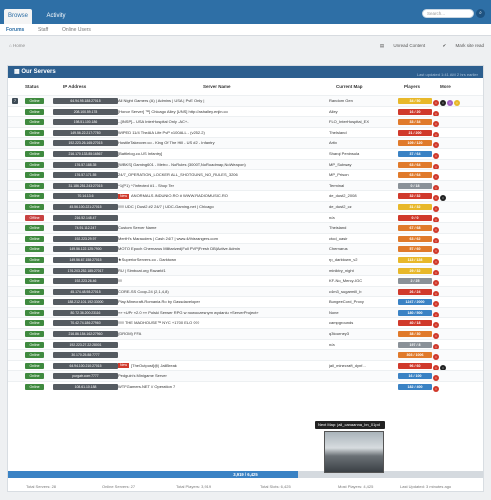  I want to click on subnav-online-users: Online Users, so click(76, 30).